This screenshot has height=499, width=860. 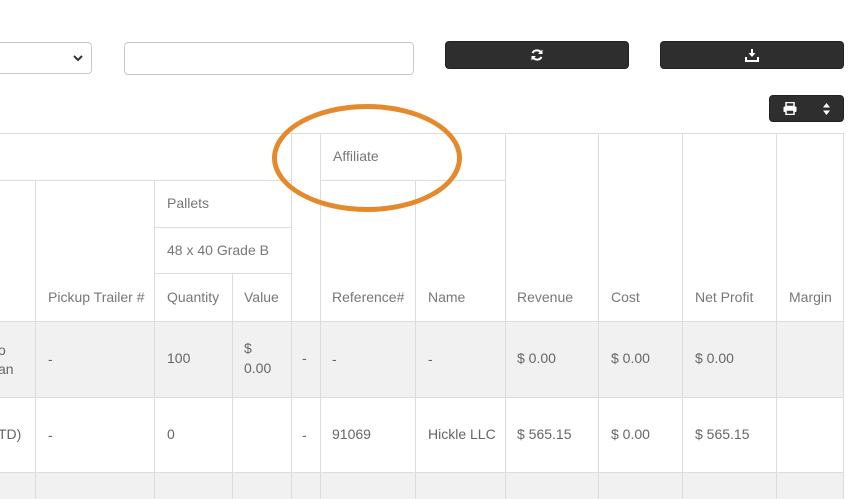 What do you see at coordinates (545, 297) in the screenshot?
I see `column-header-revenue: Revenue` at bounding box center [545, 297].